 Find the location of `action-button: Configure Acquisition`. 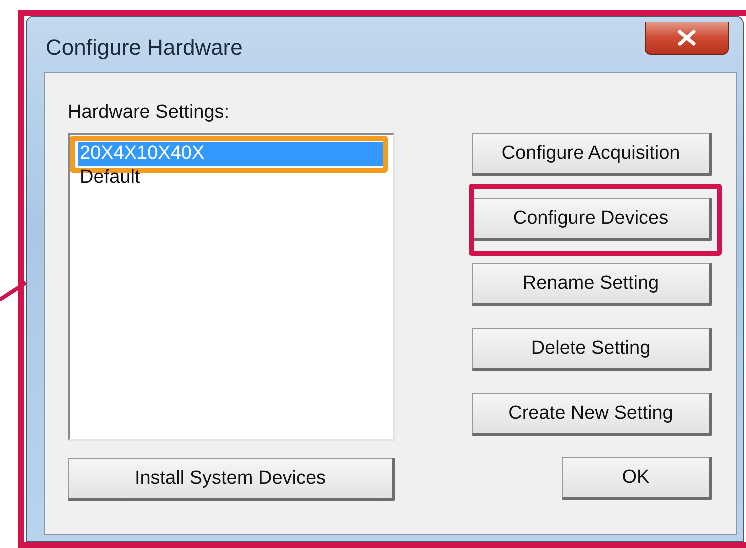

action-button: Configure Acquisition is located at coordinates (592, 154).